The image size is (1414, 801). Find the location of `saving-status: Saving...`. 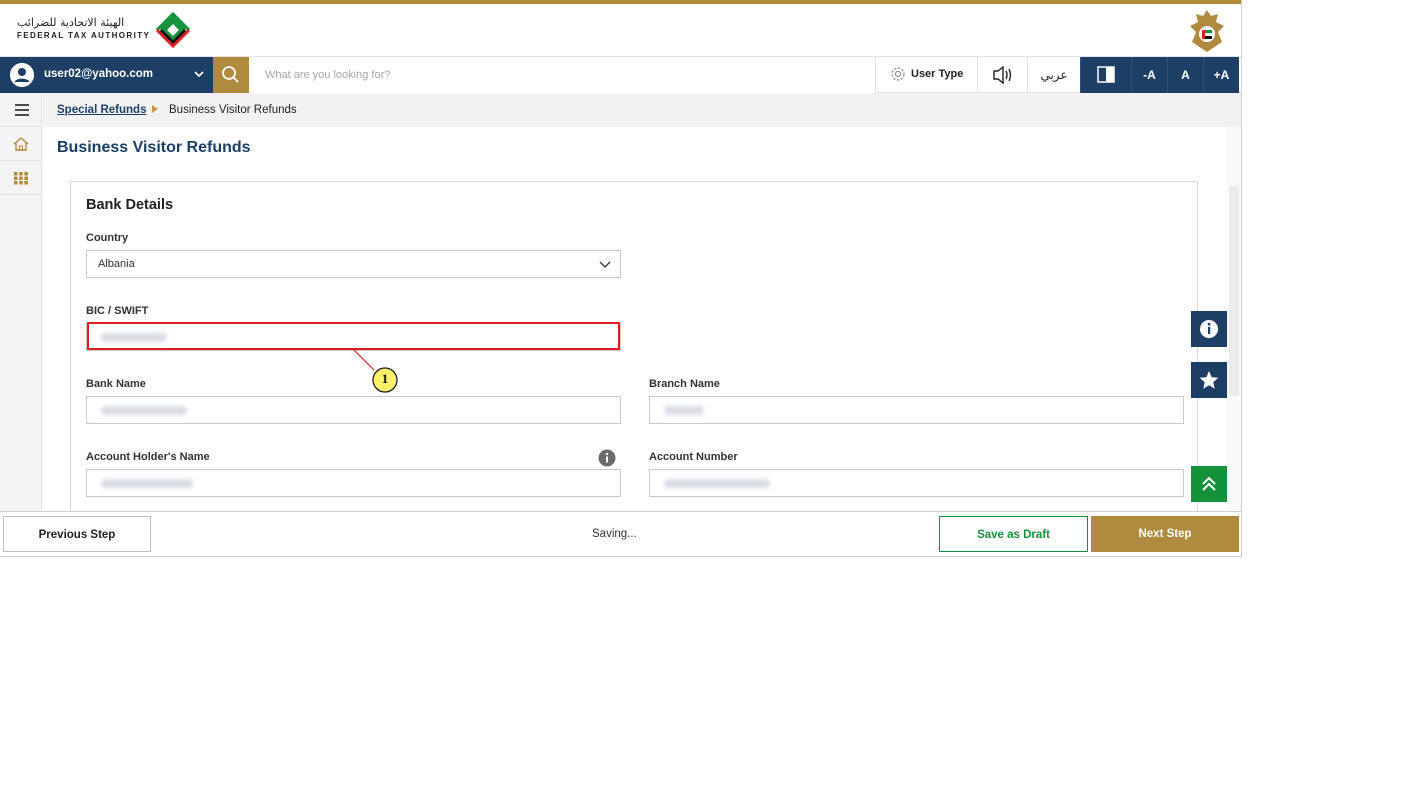

saving-status: Saving... is located at coordinates (614, 534).